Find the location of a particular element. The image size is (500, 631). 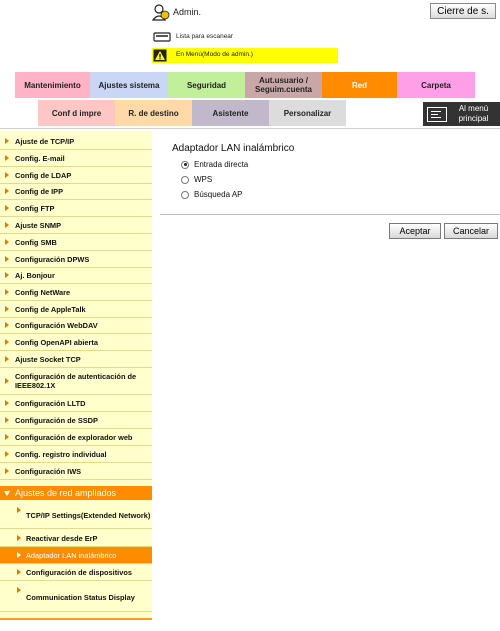

sidebar-item-label: Config de IPP is located at coordinates (39, 191).